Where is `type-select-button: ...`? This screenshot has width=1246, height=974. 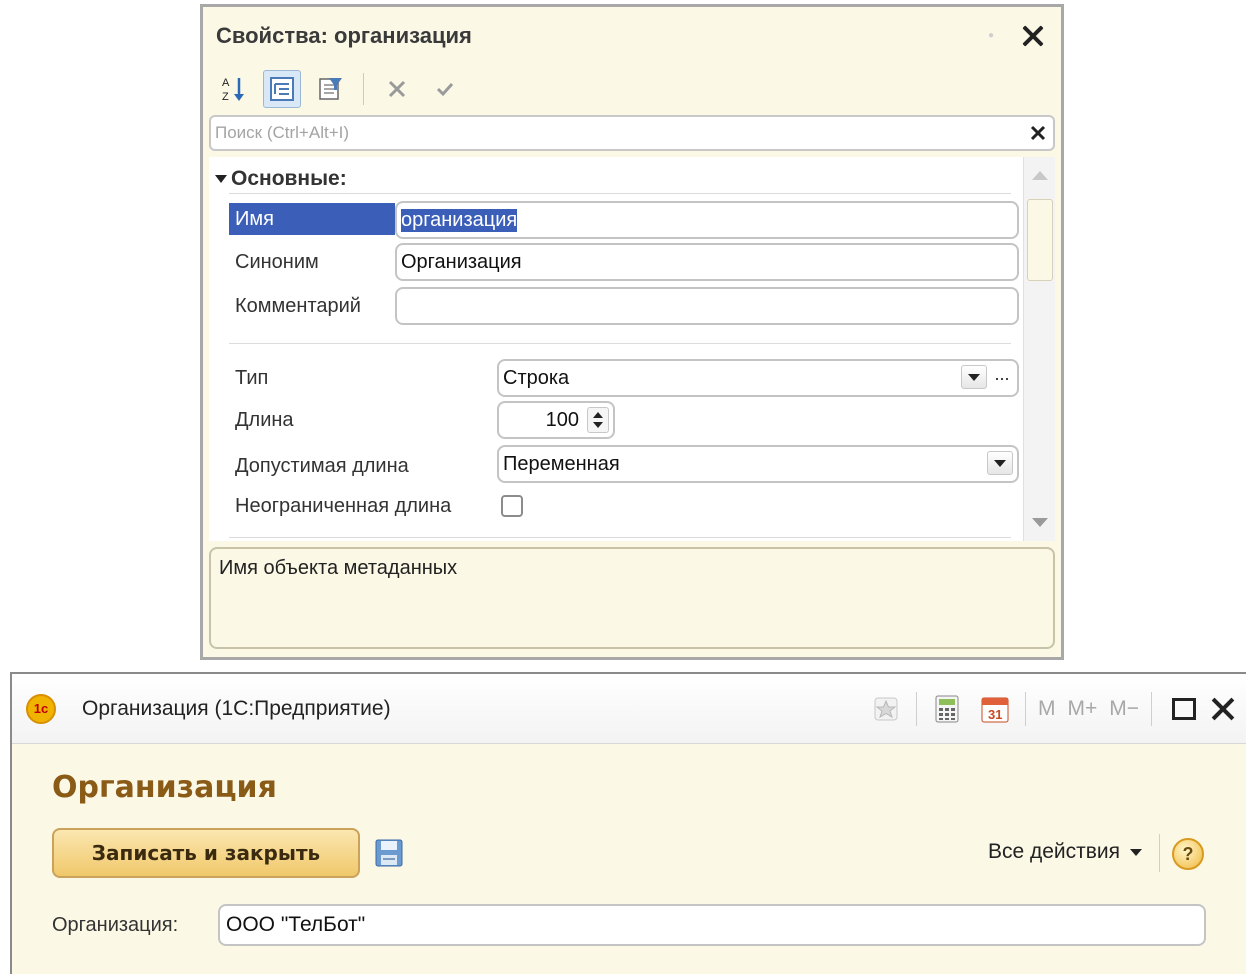
type-select-button: ... is located at coordinates (1002, 377).